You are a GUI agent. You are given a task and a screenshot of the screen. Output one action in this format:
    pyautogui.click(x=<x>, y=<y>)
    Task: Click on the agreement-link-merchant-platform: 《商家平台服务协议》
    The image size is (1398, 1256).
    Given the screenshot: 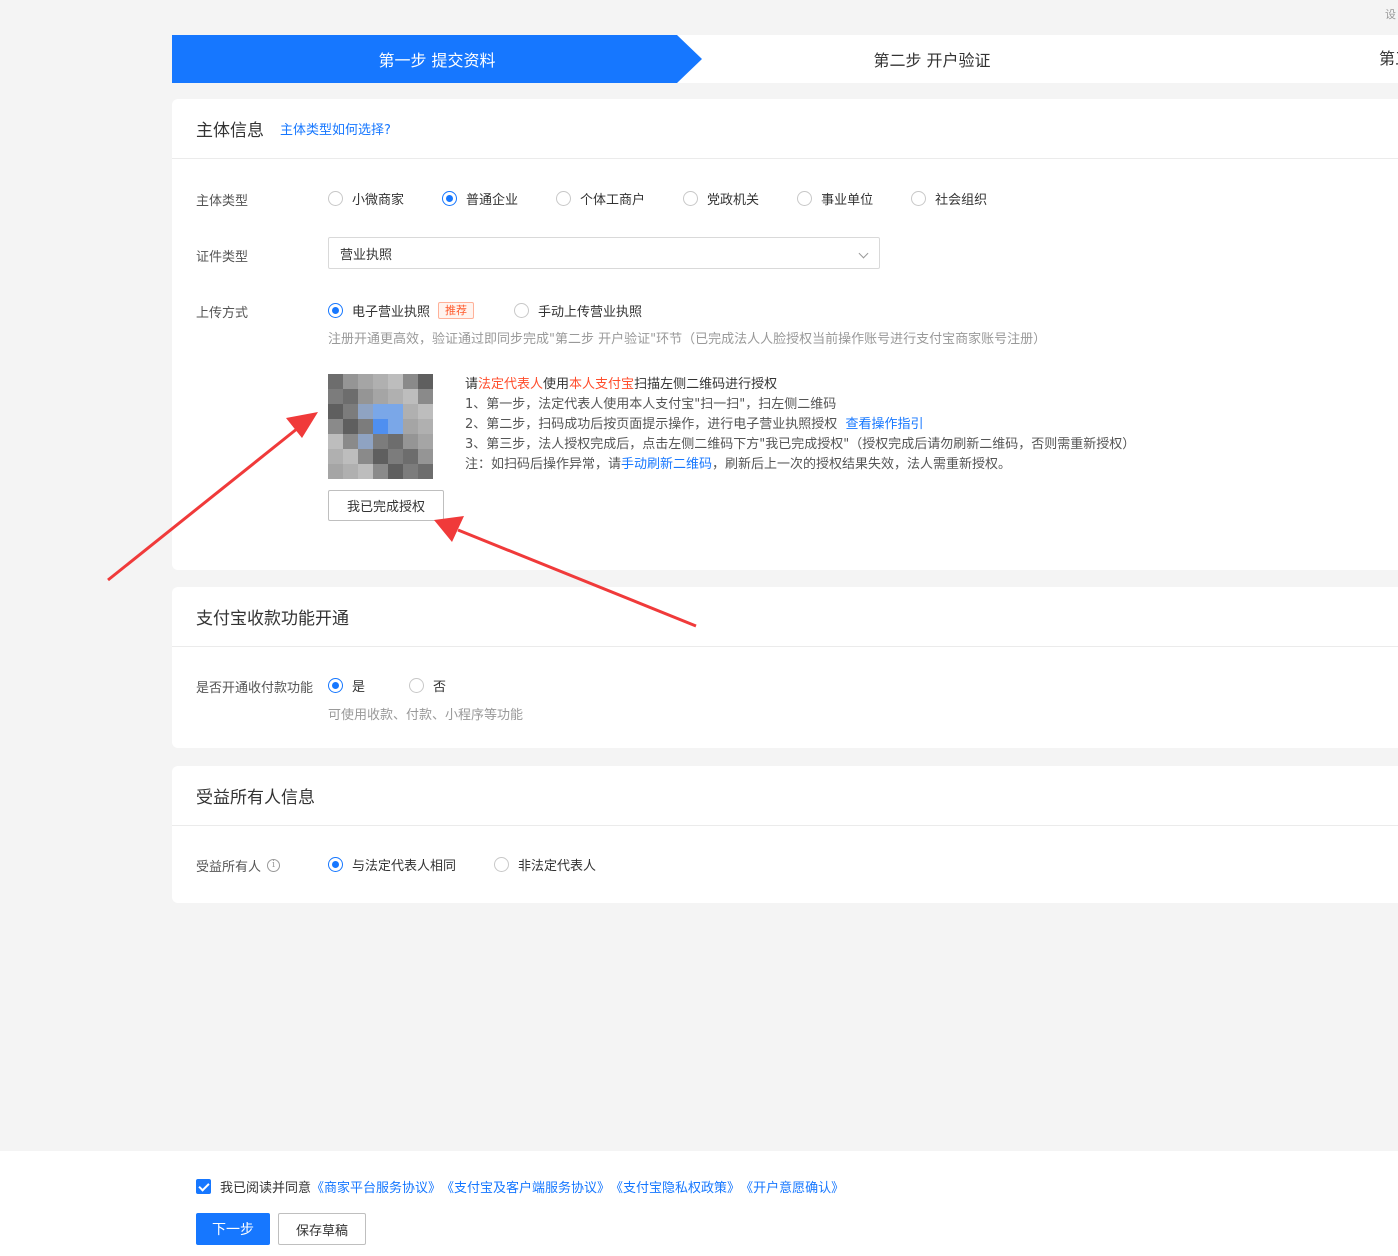 What is the action you would take?
    pyautogui.click(x=376, y=1186)
    